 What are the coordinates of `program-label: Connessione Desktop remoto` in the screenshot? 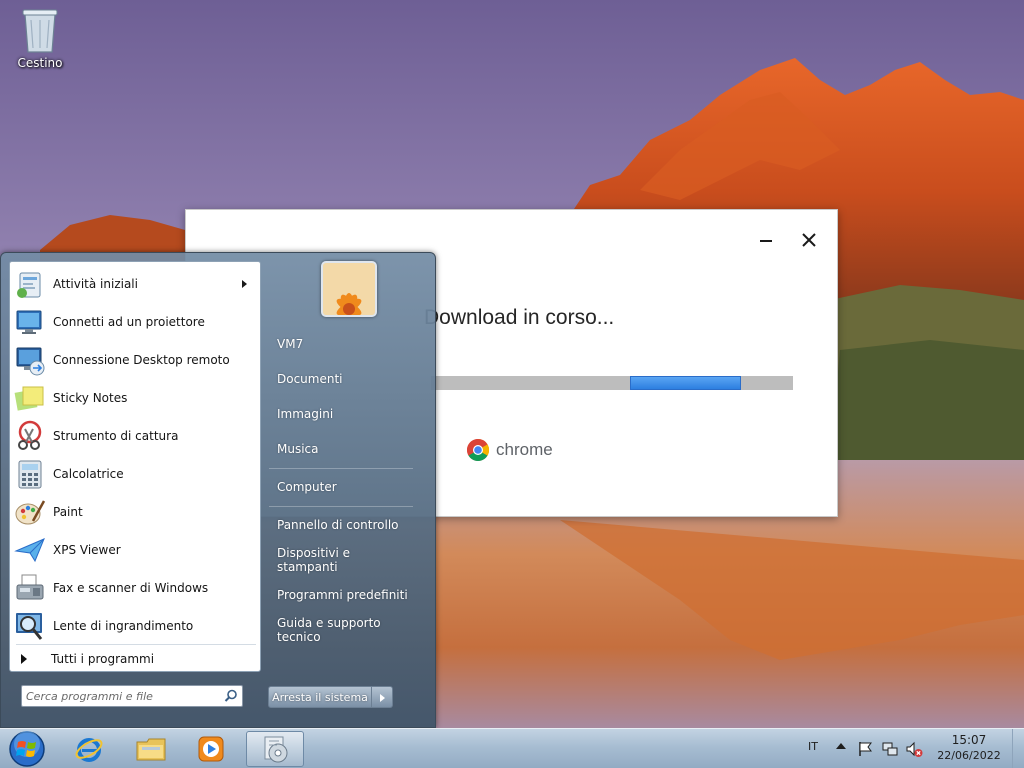 It's located at (141, 360).